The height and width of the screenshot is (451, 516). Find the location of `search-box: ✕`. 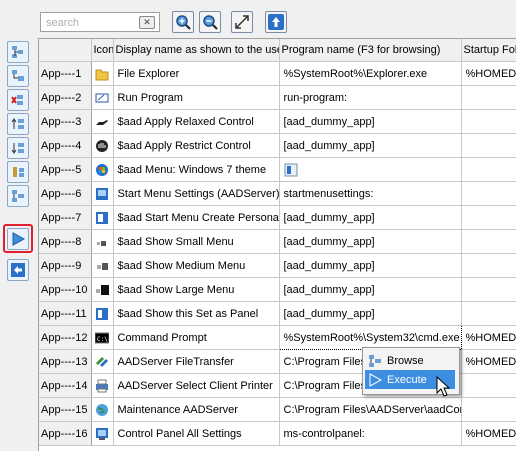

search-box: ✕ is located at coordinates (100, 22).